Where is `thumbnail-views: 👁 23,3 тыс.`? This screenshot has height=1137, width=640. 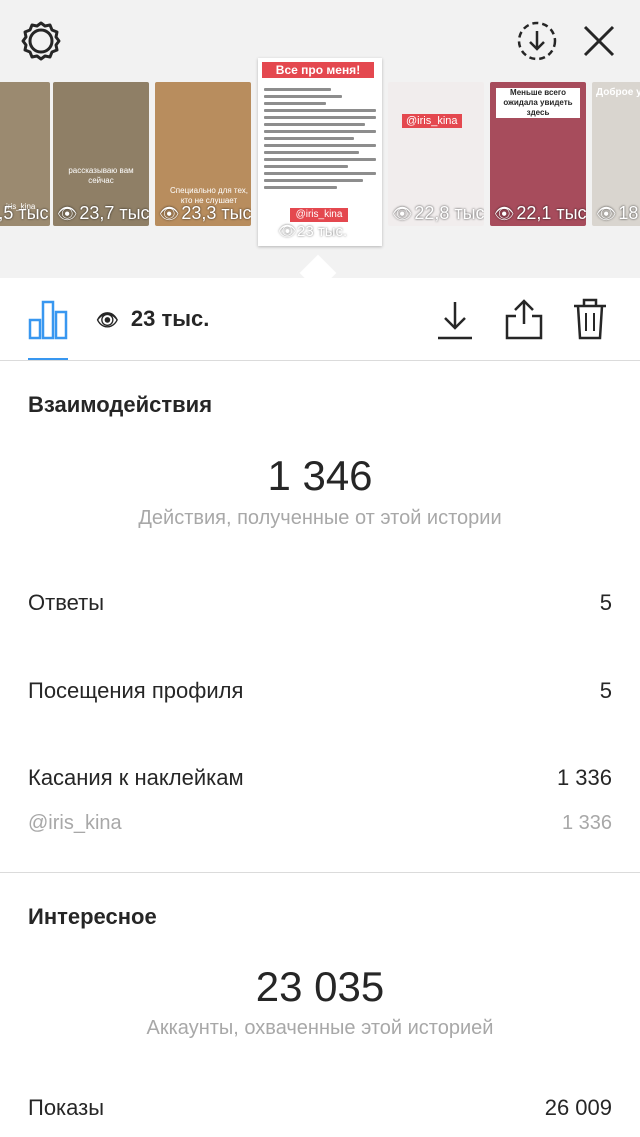
thumbnail-views: 👁 23,3 тыс. is located at coordinates (205, 213).